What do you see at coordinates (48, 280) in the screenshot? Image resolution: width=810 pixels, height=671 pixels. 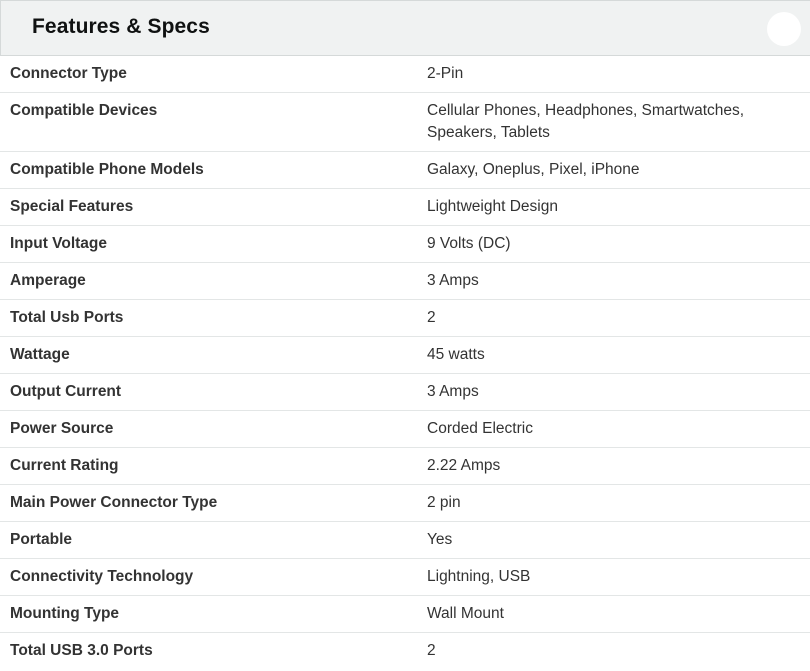 I see `spec-label: Amperage` at bounding box center [48, 280].